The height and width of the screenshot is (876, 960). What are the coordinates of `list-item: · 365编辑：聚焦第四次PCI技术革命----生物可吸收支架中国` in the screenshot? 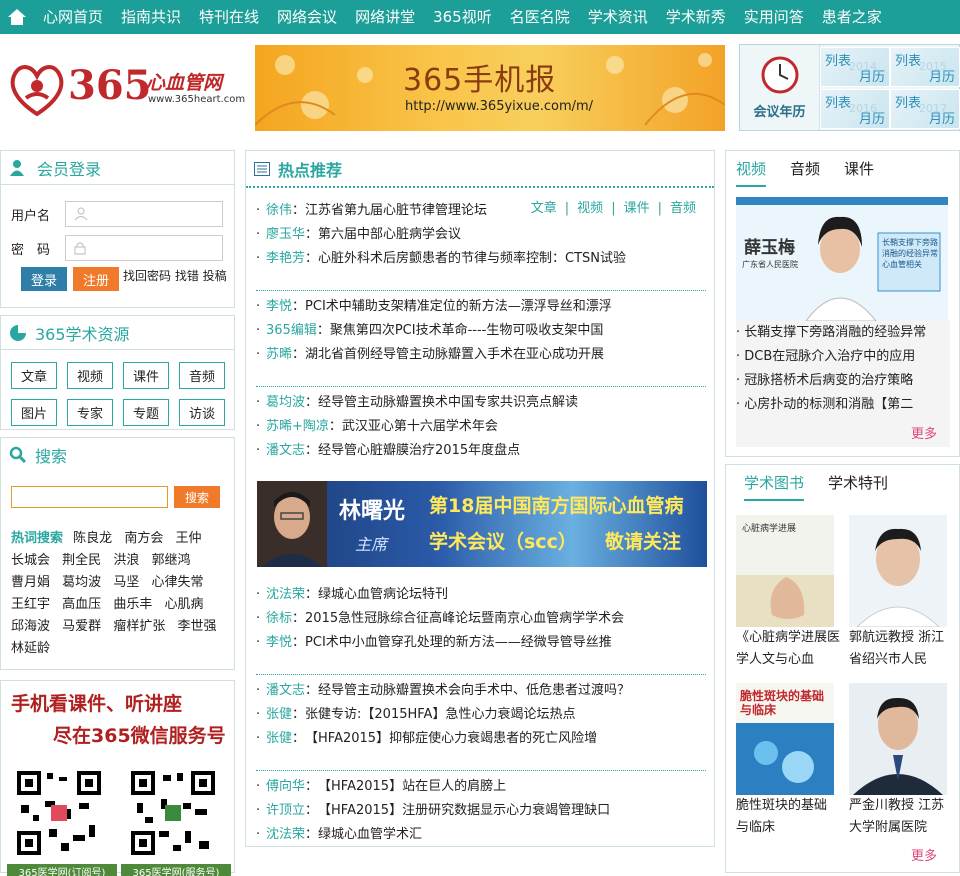 It's located at (481, 331).